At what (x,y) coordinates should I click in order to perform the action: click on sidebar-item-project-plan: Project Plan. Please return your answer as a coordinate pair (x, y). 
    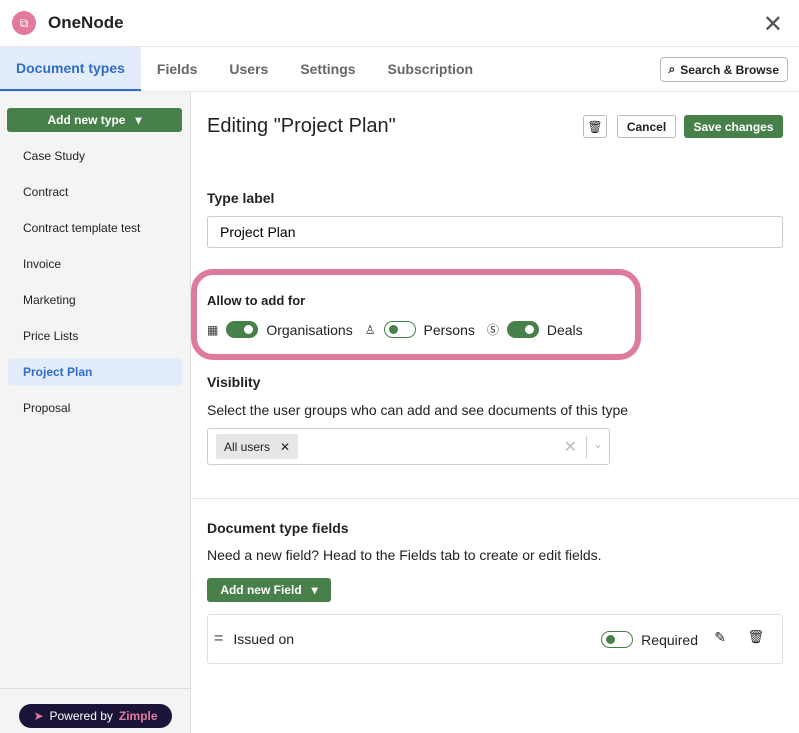
    Looking at the image, I should click on (95, 372).